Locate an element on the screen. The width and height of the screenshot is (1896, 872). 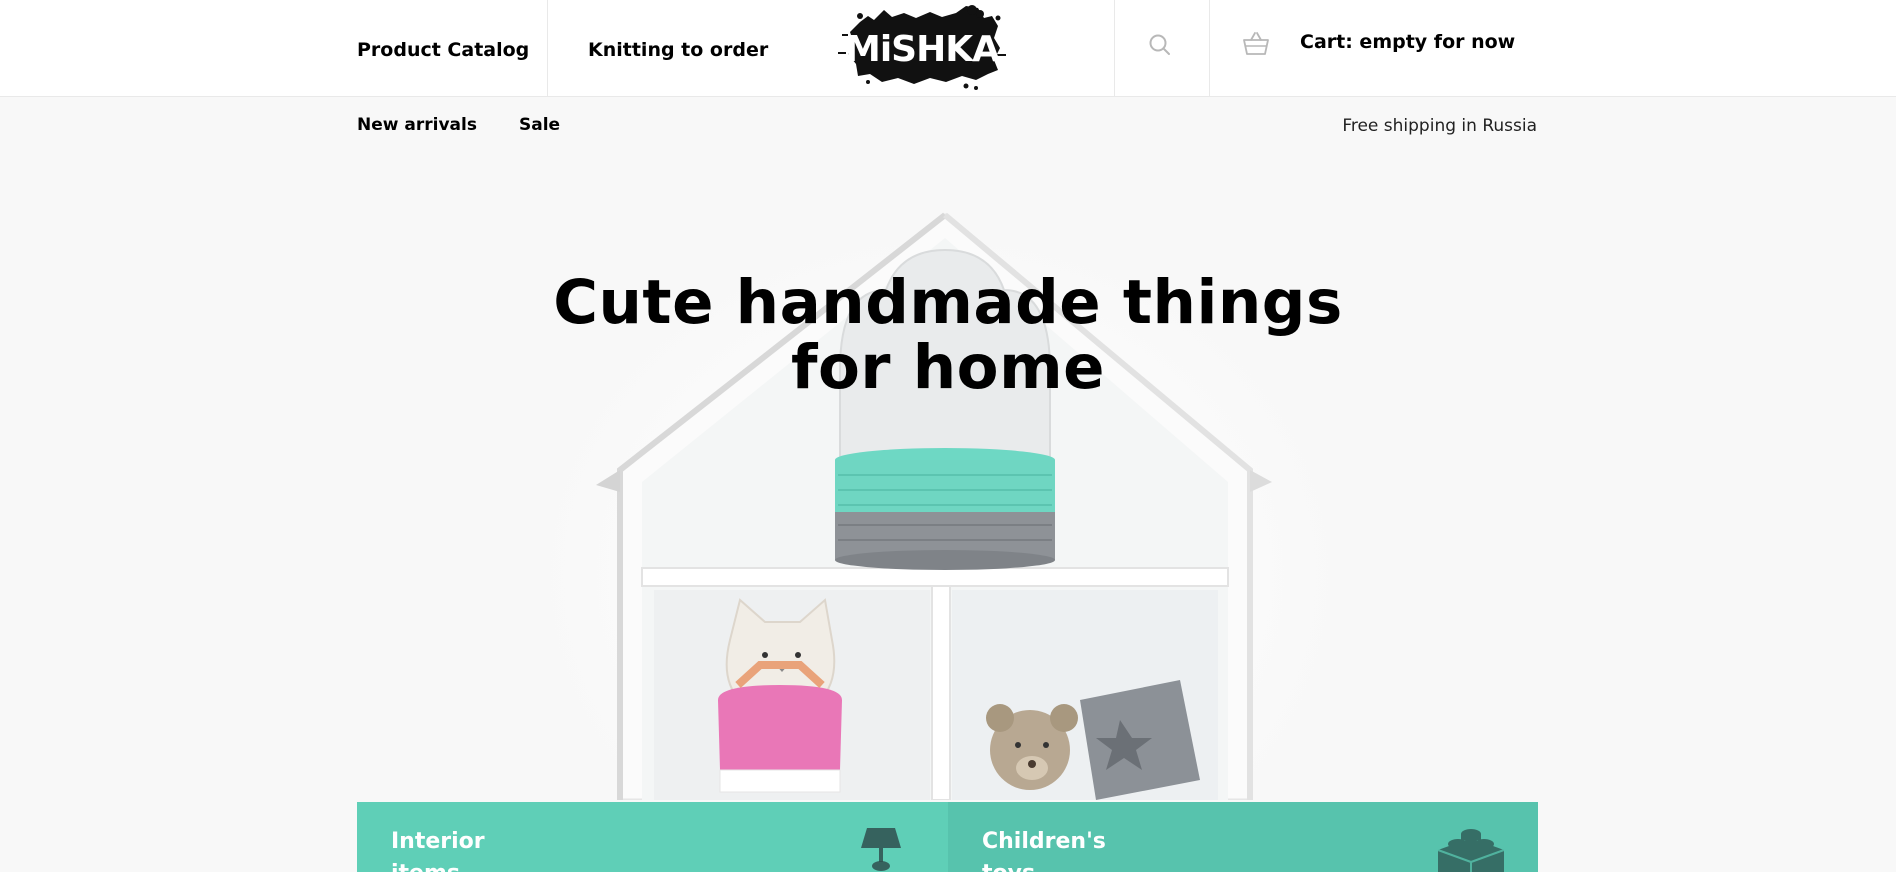
nav-knitting-to-order: Knitting to order is located at coordinates (678, 48).